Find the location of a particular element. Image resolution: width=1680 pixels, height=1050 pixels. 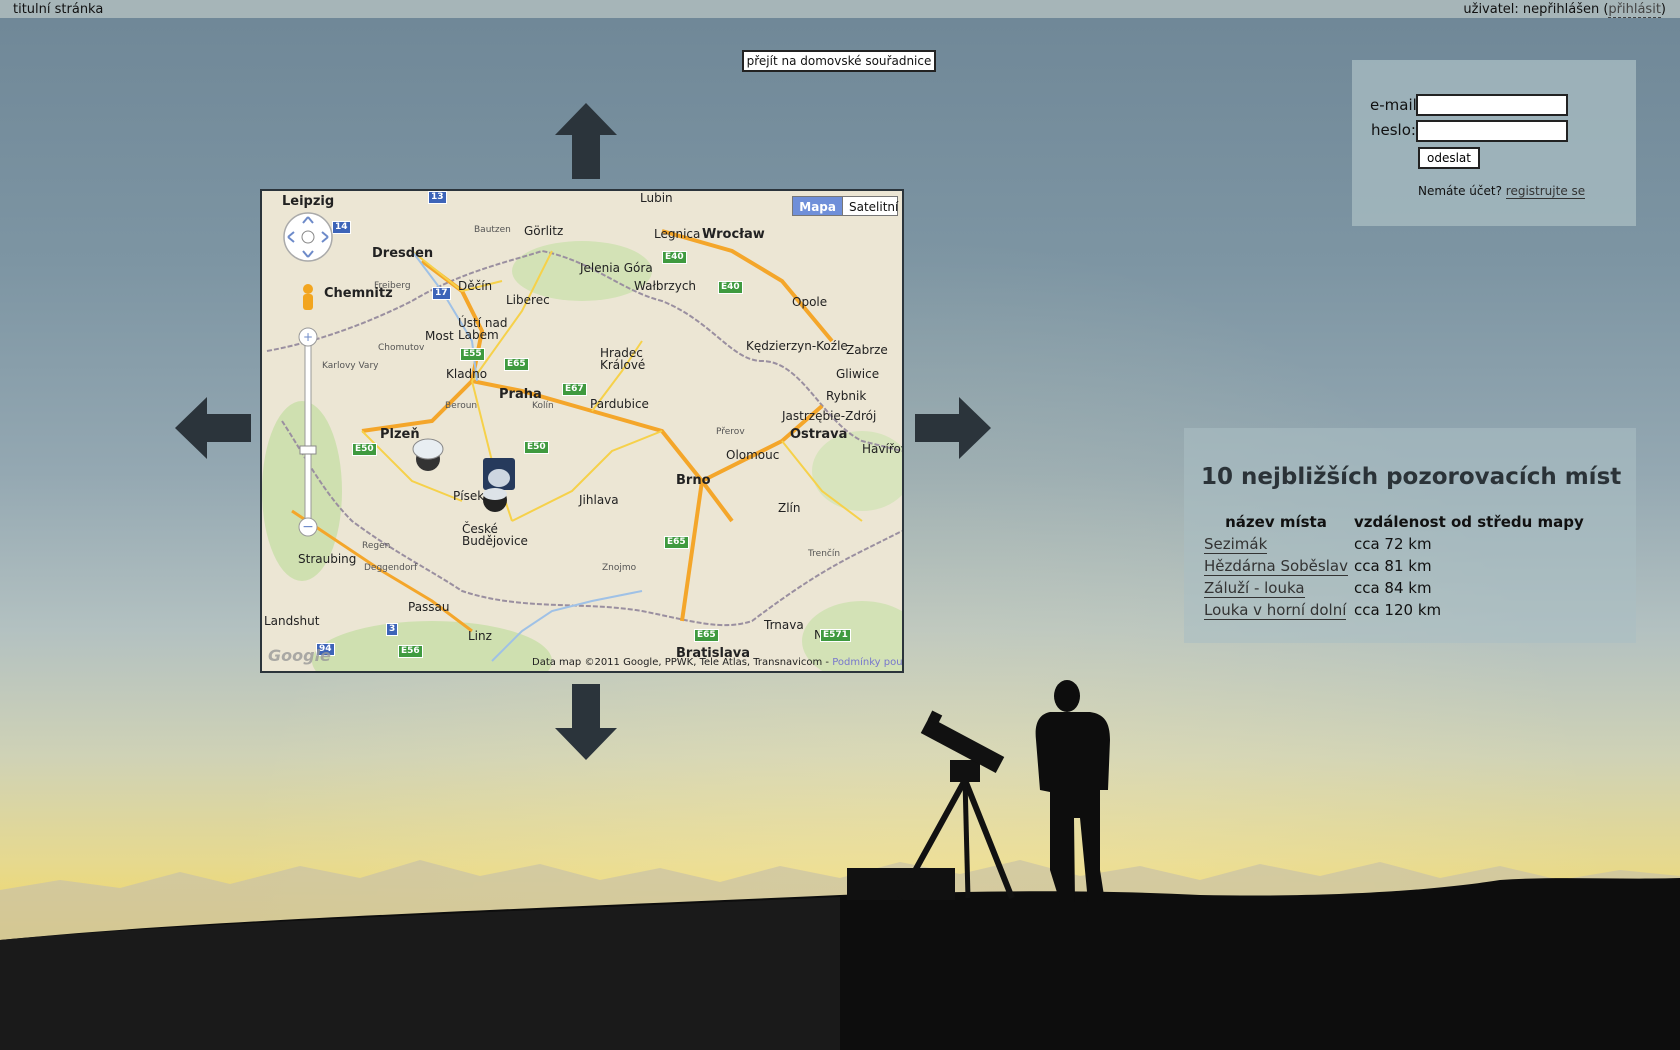

password-field is located at coordinates (1492, 131).